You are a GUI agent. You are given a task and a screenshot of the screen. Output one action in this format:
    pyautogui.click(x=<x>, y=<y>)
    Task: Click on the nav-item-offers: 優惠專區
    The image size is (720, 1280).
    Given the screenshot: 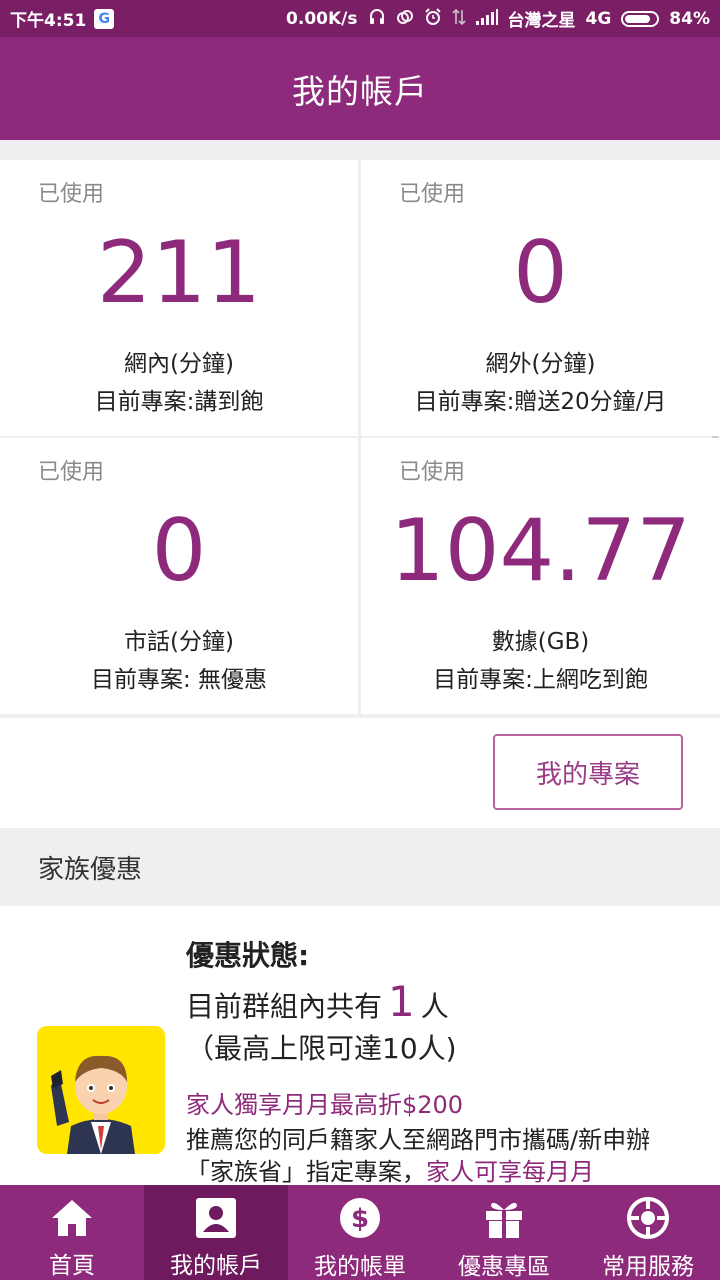 What is the action you would take?
    pyautogui.click(x=504, y=1232)
    